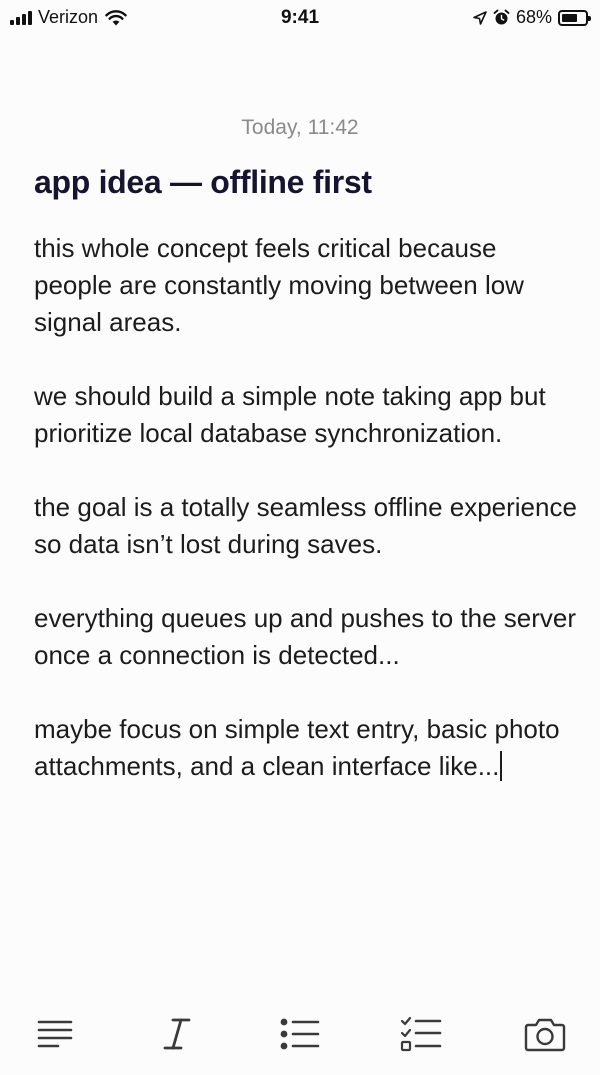  What do you see at coordinates (300, 18) in the screenshot?
I see `status-bar: Verizon 9:41 68%` at bounding box center [300, 18].